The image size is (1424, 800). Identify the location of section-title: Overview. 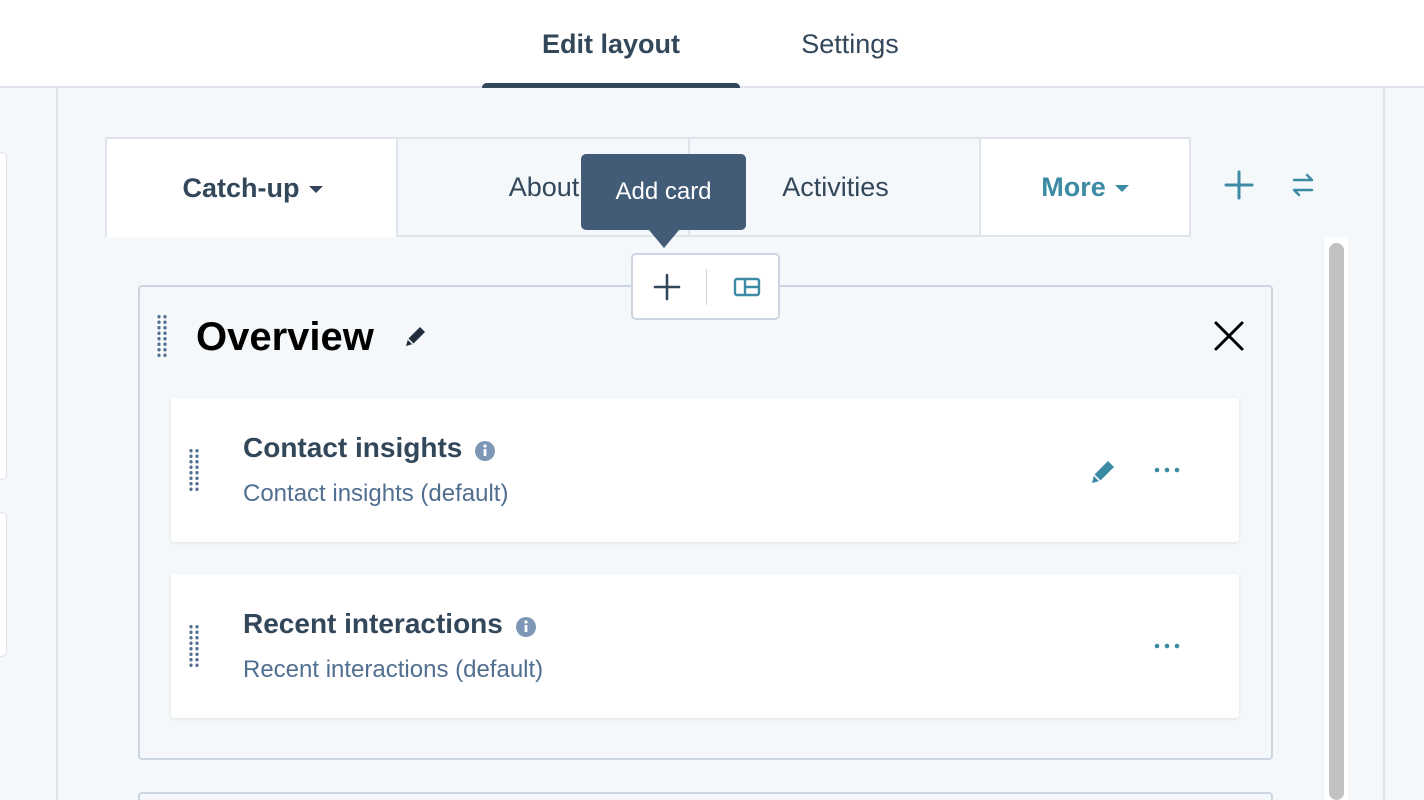
(285, 337).